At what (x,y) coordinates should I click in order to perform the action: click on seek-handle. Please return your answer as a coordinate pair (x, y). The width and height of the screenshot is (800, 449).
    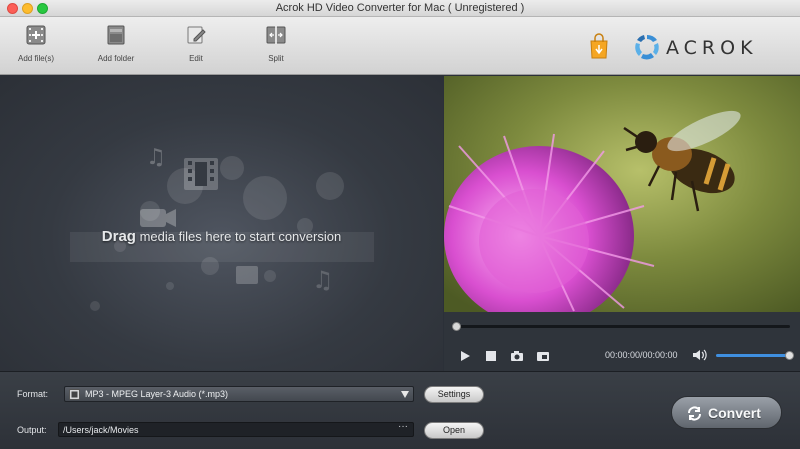
    Looking at the image, I should click on (456, 326).